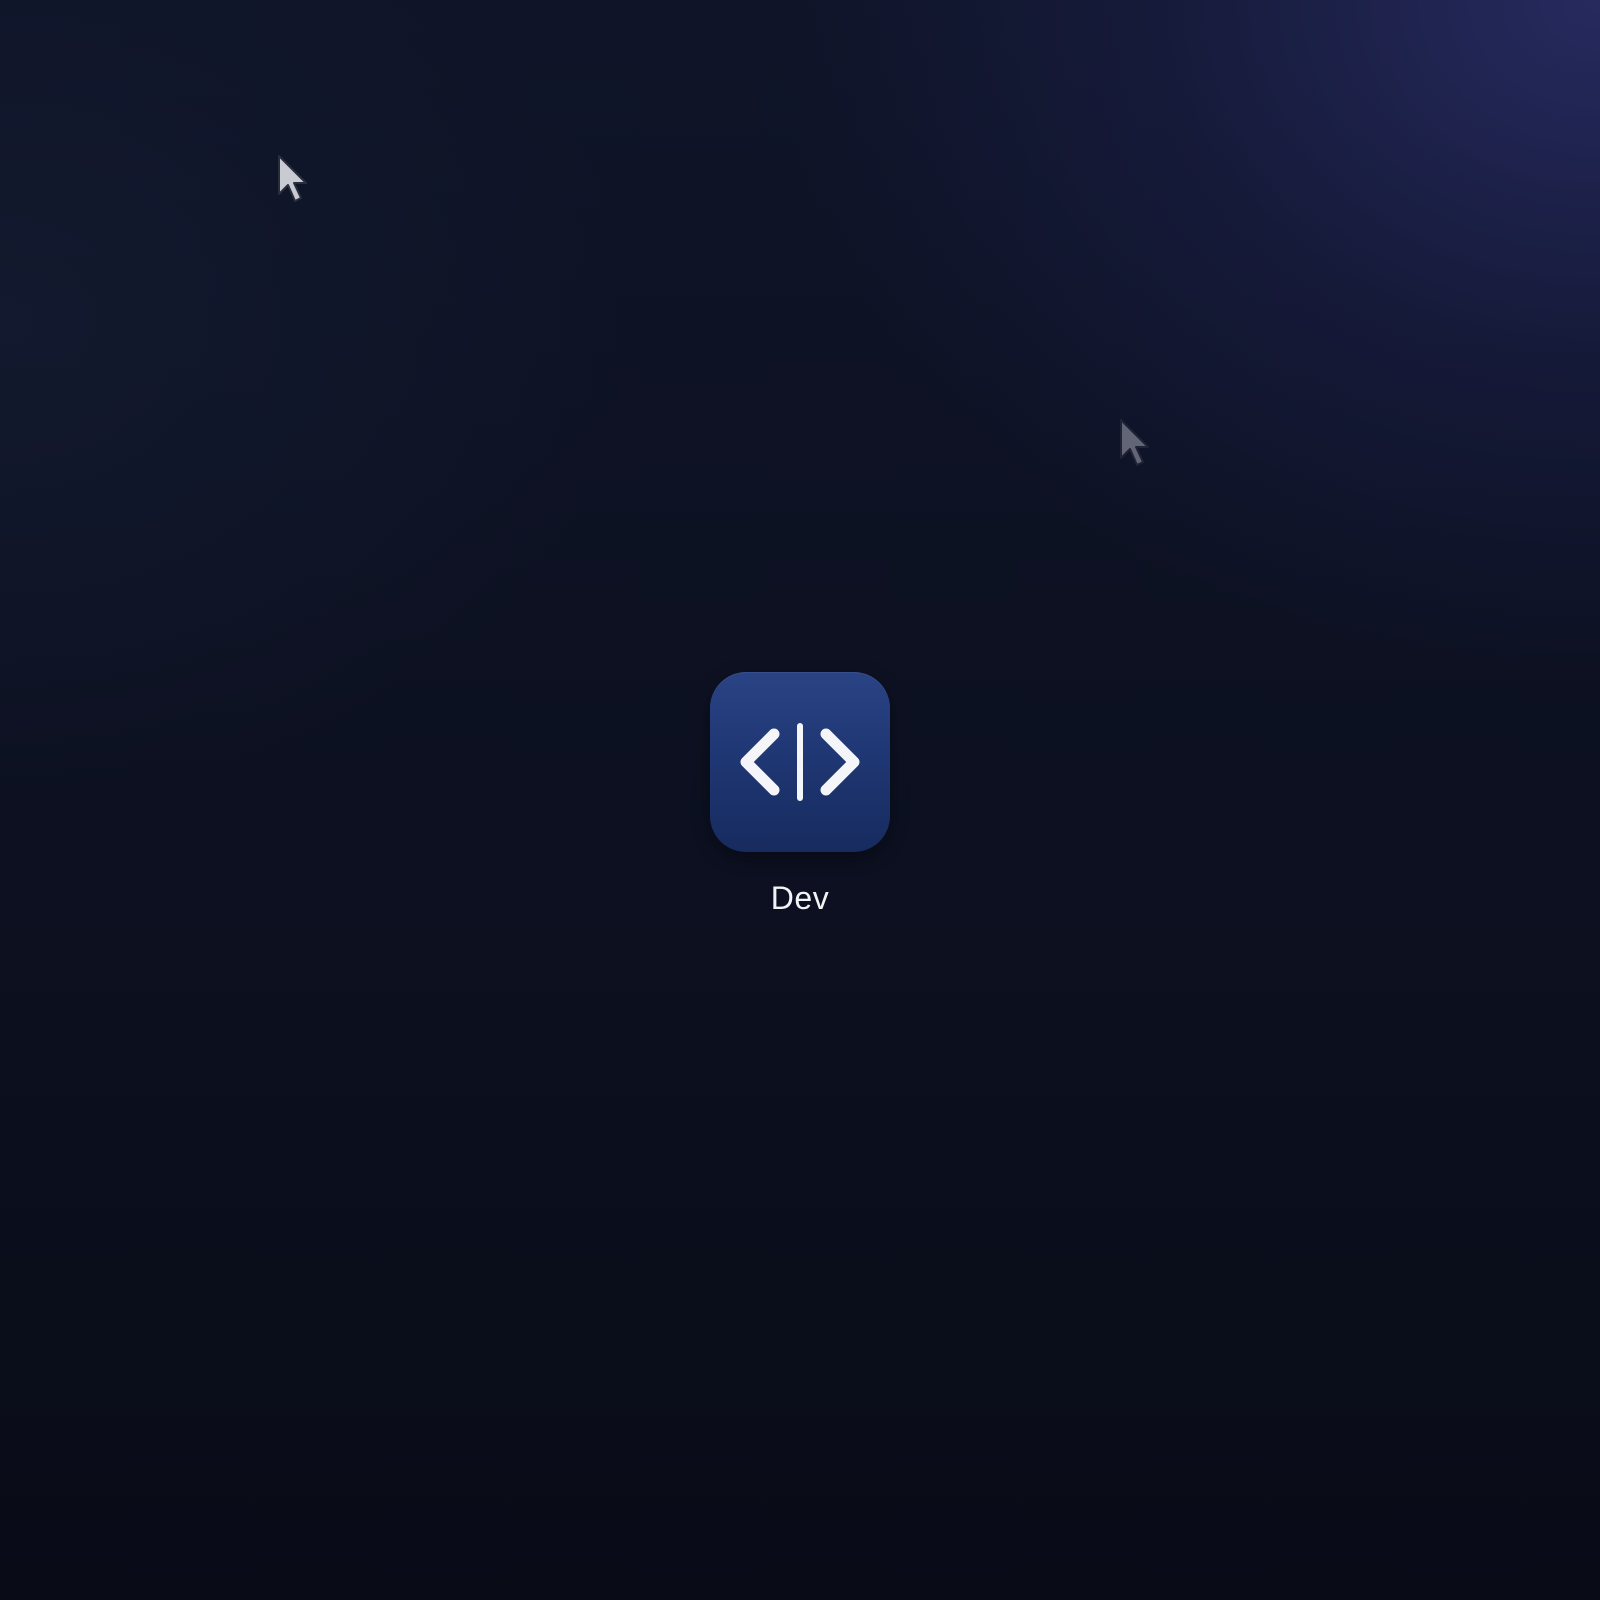 The image size is (1600, 1600). I want to click on dev-app-launcher: Dev, so click(800, 794).